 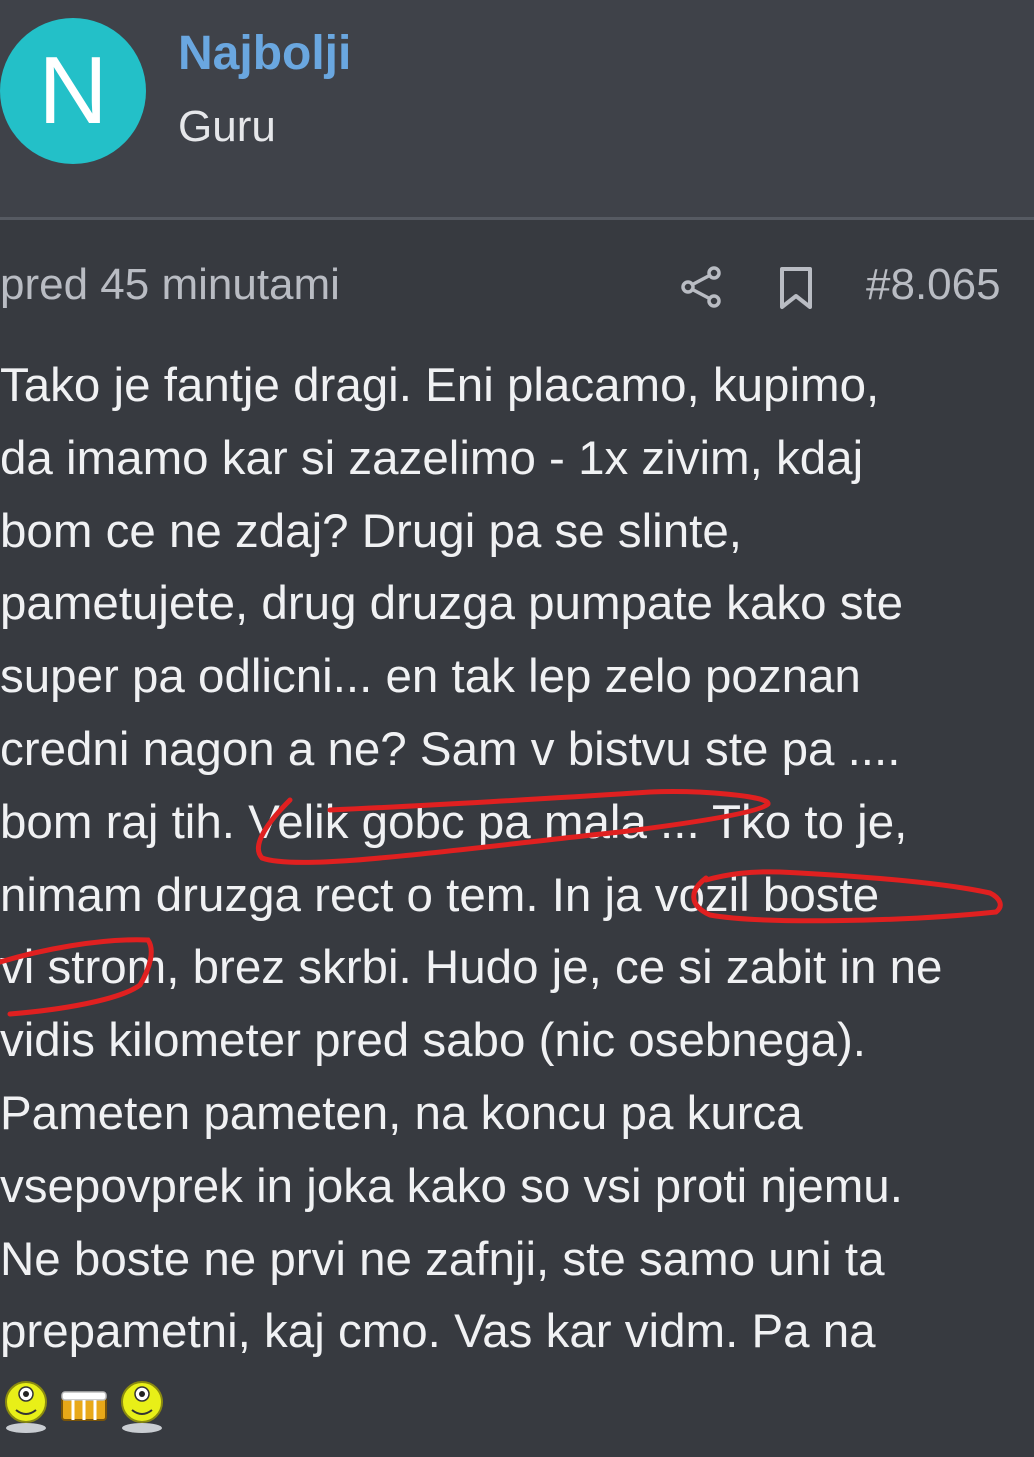 What do you see at coordinates (227, 126) in the screenshot?
I see `author-rank: Guru` at bounding box center [227, 126].